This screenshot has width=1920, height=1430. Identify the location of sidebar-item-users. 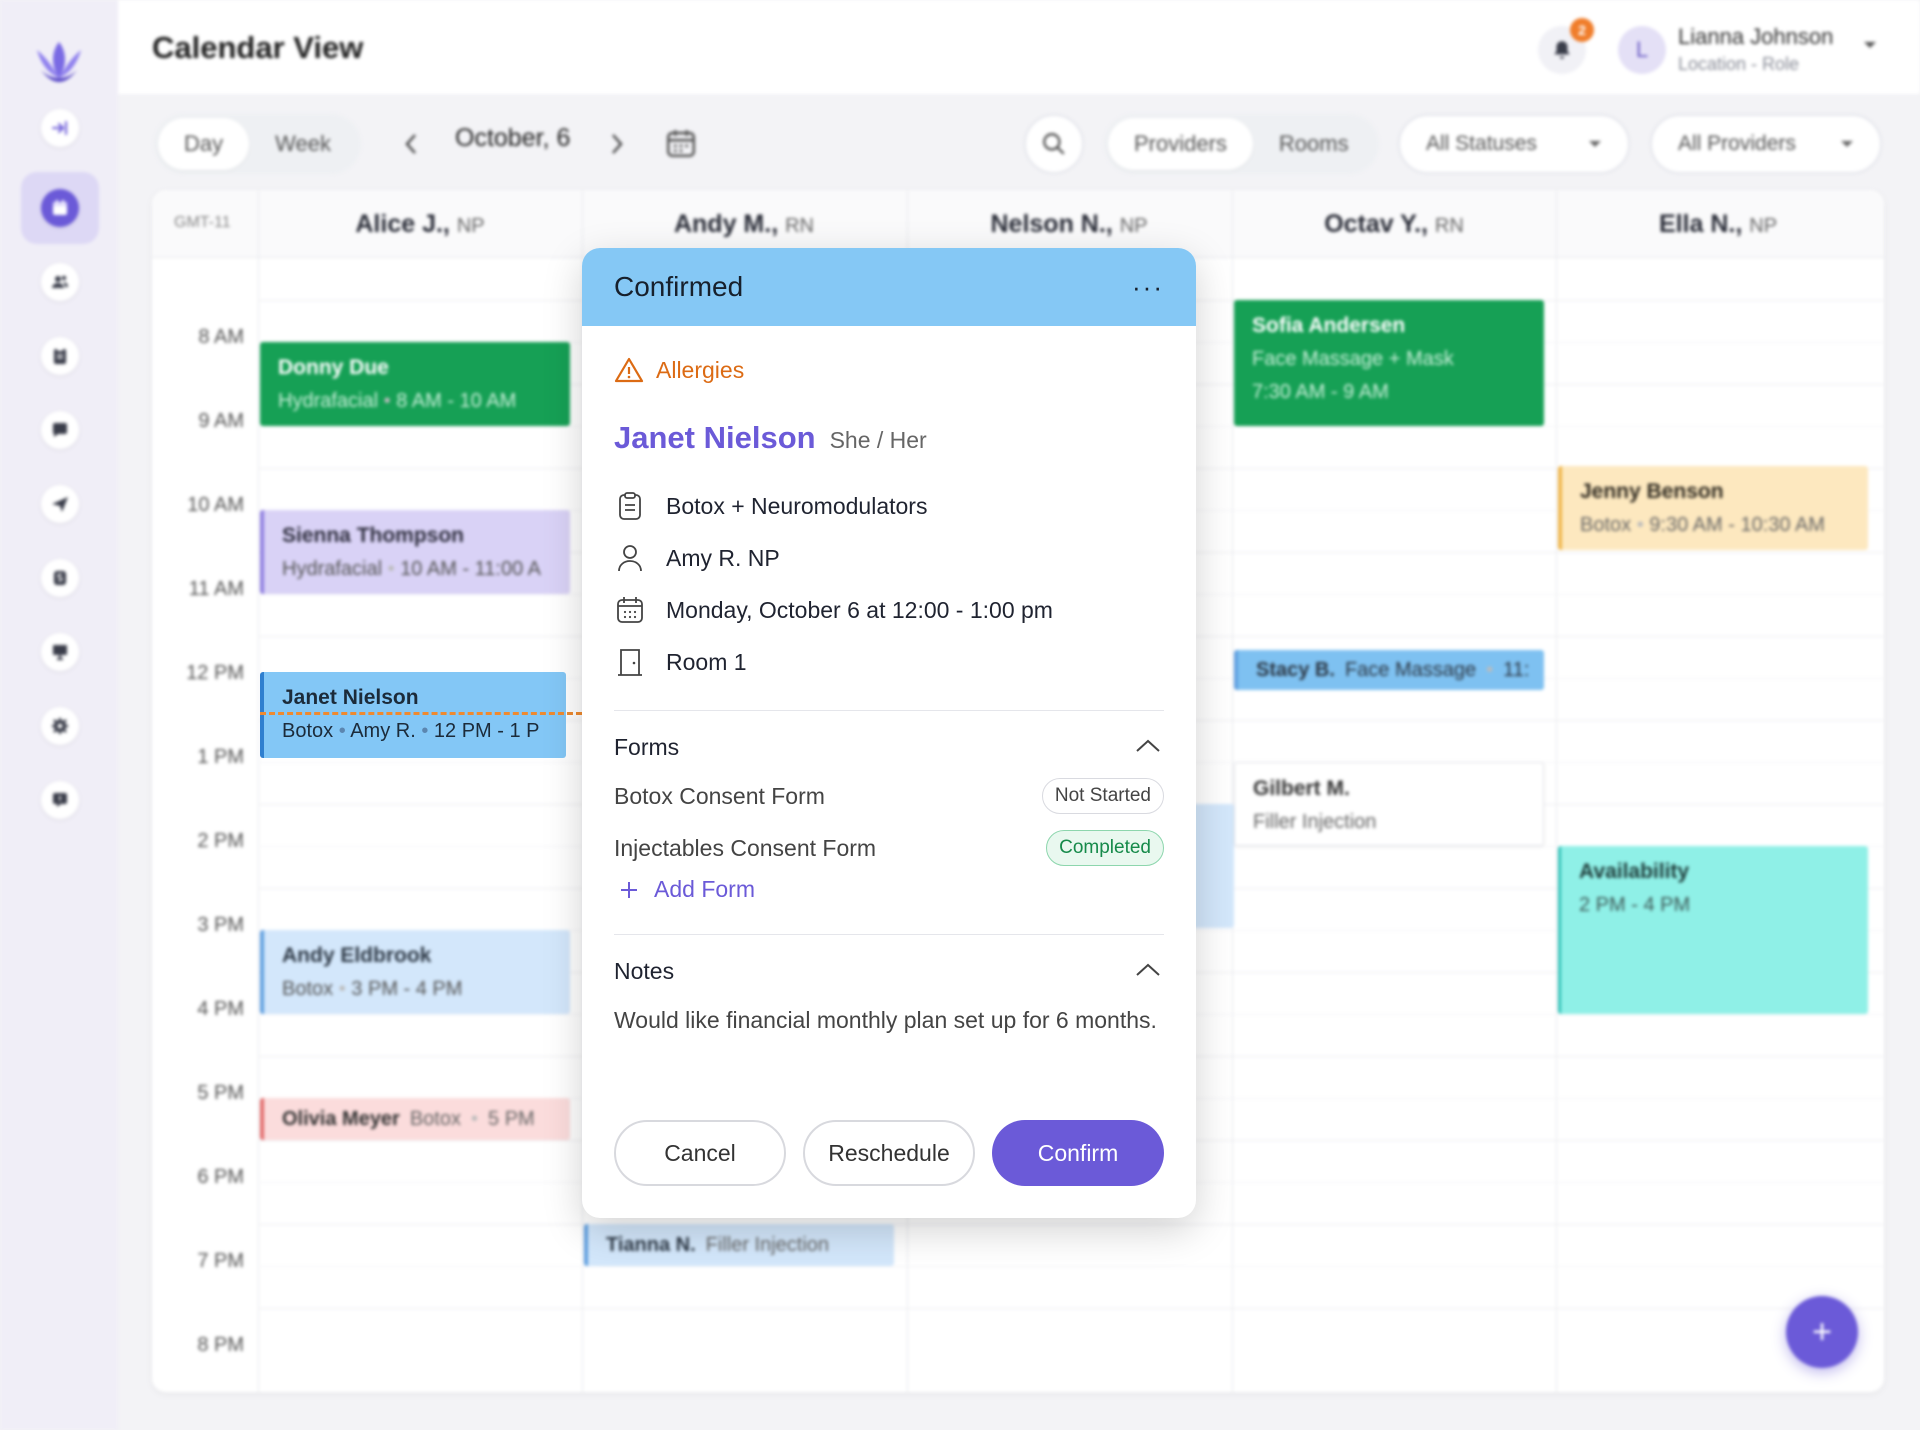
(60, 282).